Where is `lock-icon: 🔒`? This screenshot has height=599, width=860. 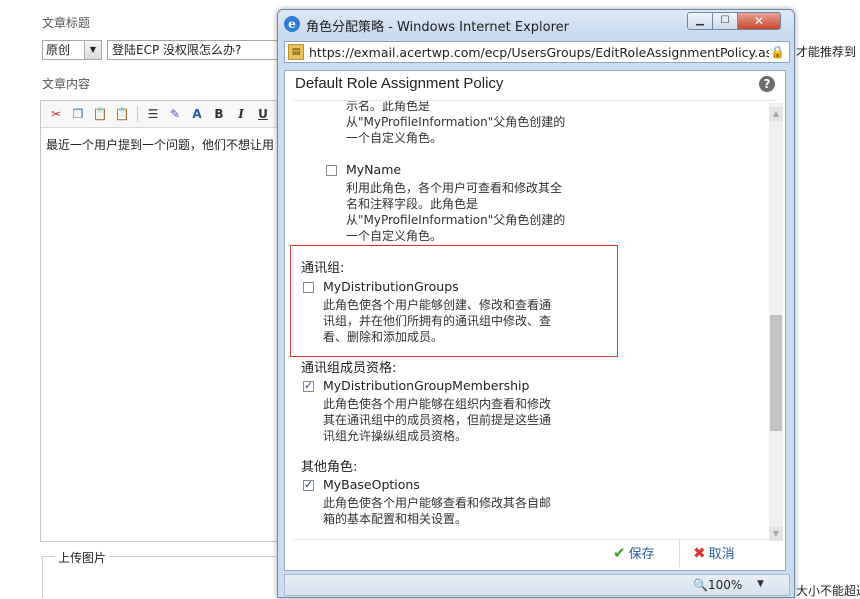
lock-icon: 🔒 is located at coordinates (777, 52).